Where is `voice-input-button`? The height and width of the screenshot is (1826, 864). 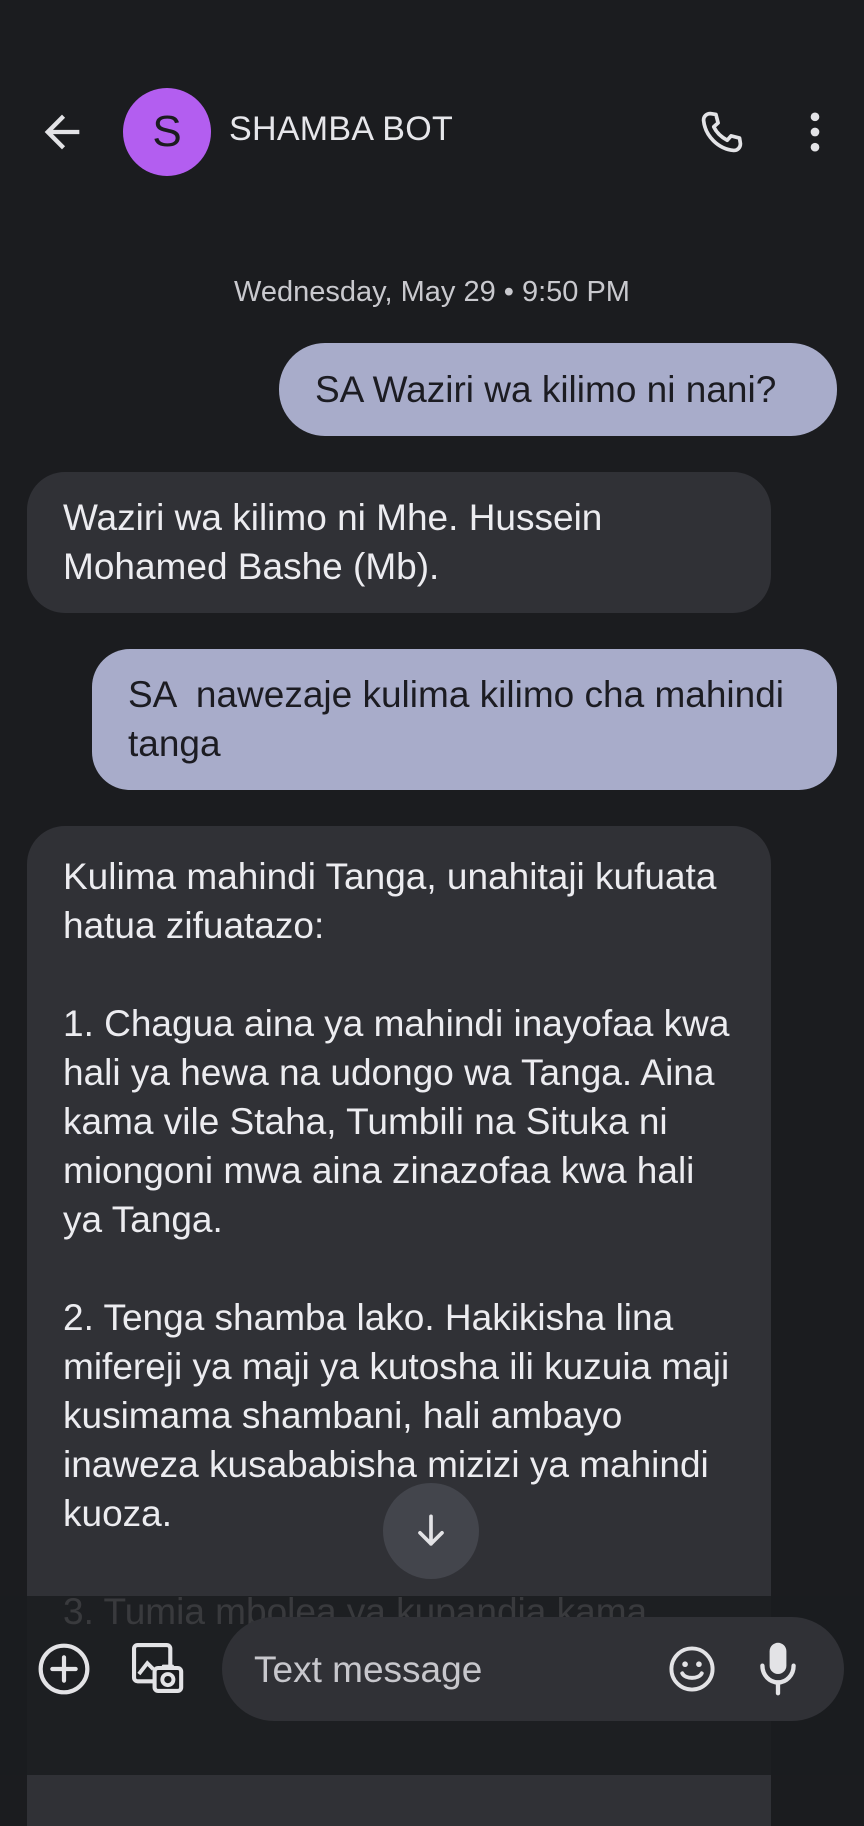 voice-input-button is located at coordinates (778, 1668).